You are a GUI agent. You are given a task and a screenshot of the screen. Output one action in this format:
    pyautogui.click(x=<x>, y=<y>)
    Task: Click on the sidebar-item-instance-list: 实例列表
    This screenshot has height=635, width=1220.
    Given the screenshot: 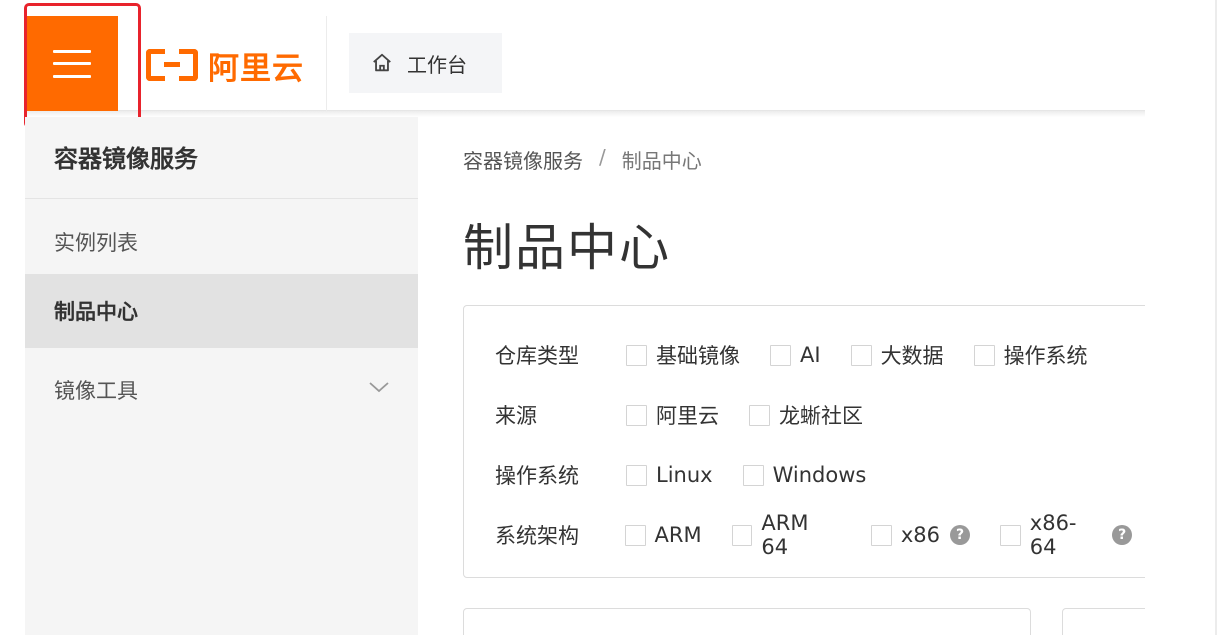 What is the action you would take?
    pyautogui.click(x=221, y=242)
    